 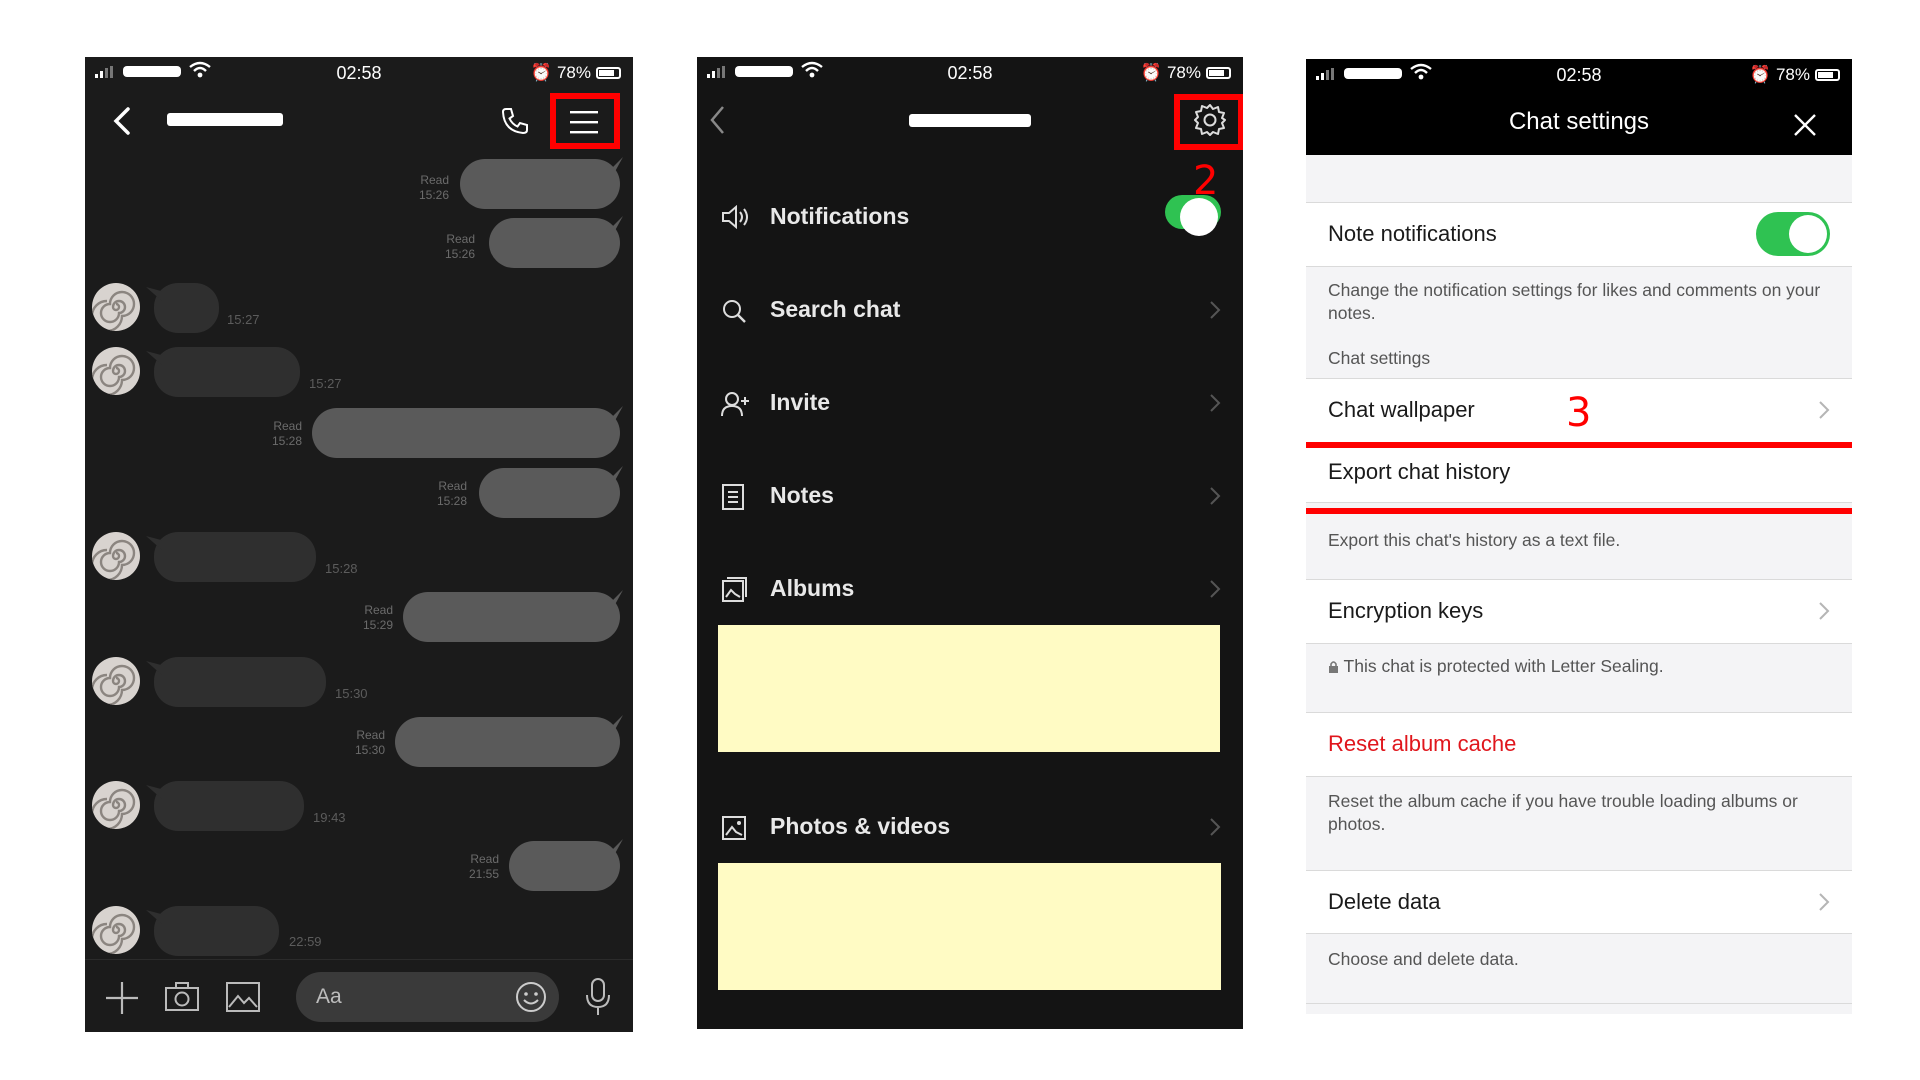 I want to click on reset-album-cache-label: Reset album cache, so click(x=1422, y=743).